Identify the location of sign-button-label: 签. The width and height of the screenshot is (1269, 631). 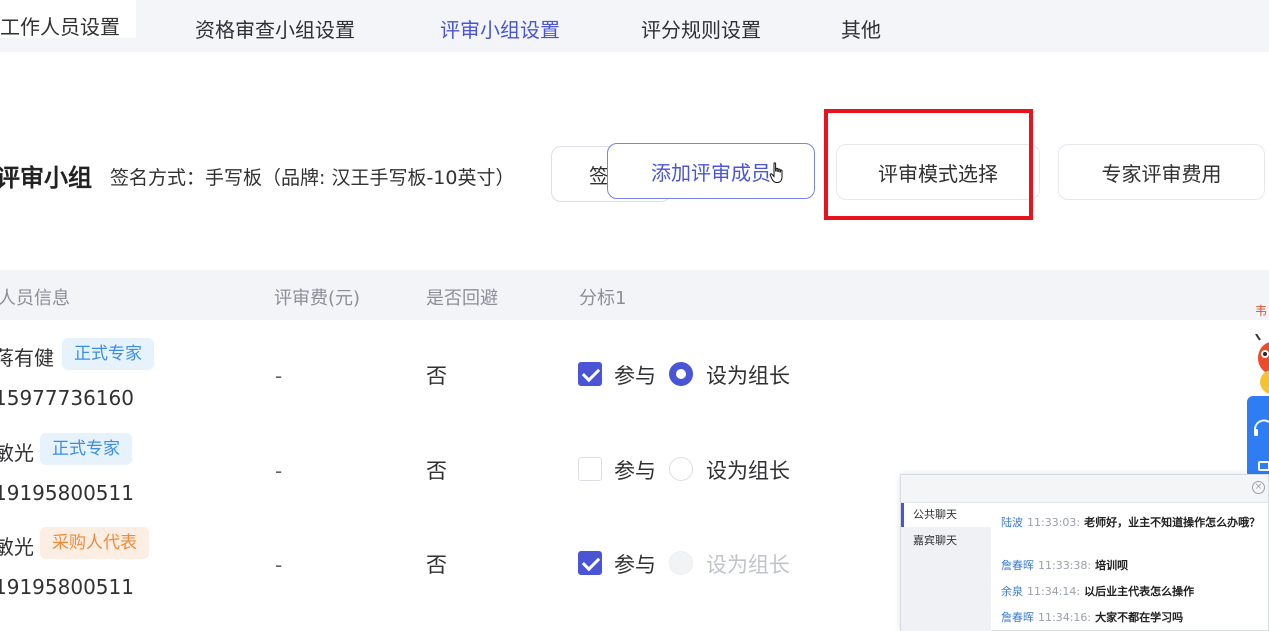
(599, 175).